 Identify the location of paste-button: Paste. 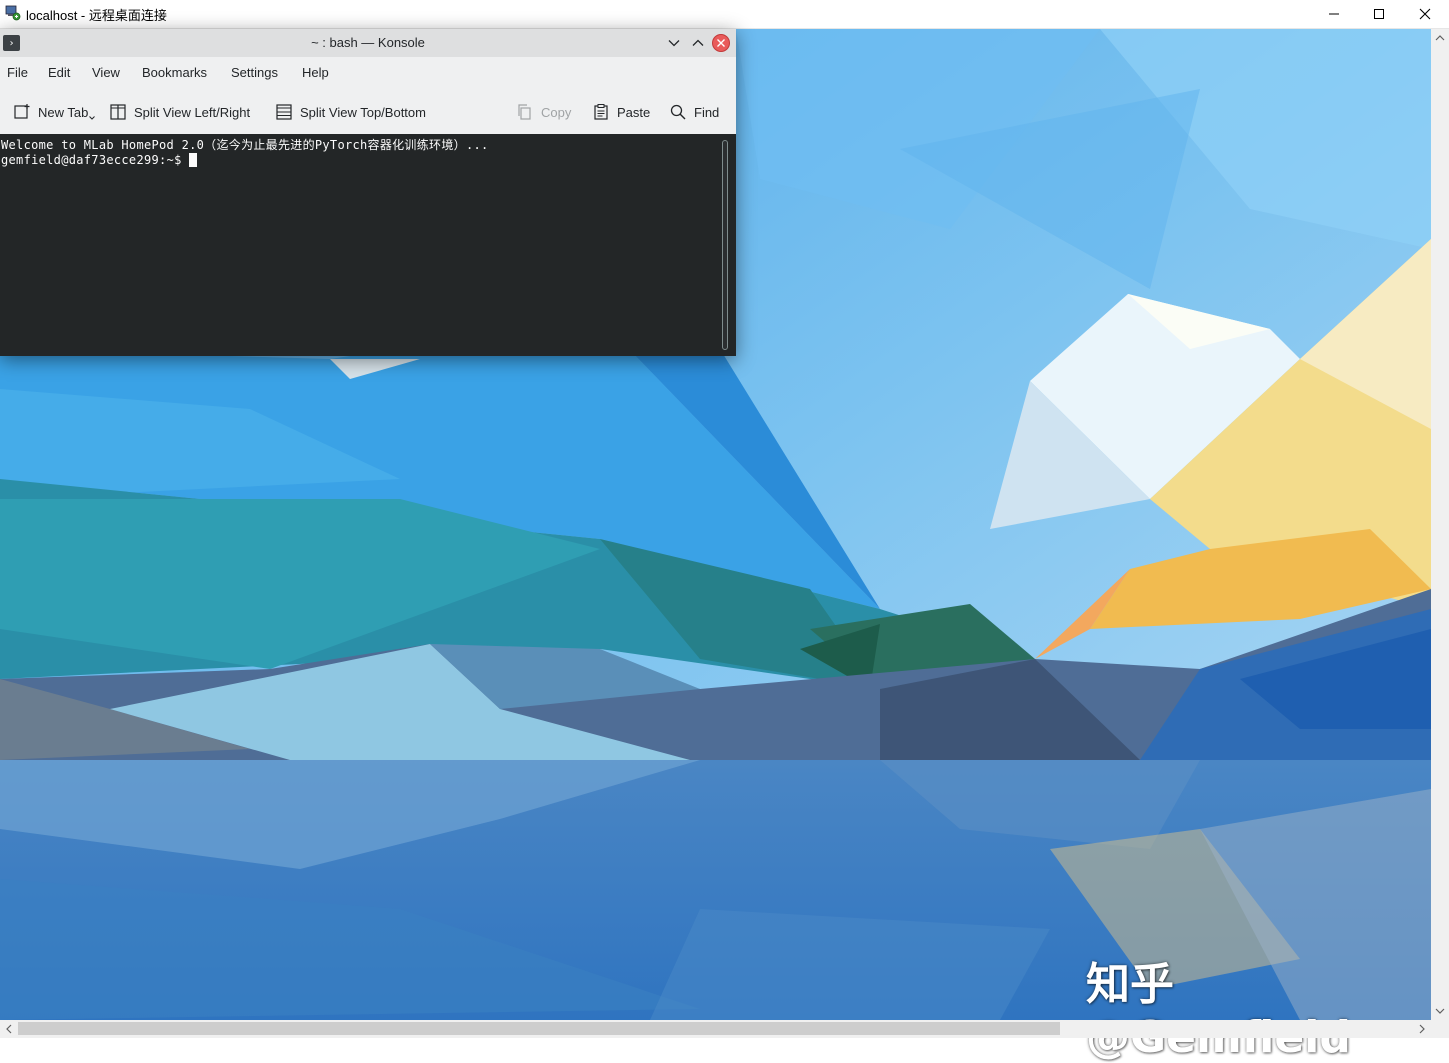
(621, 112).